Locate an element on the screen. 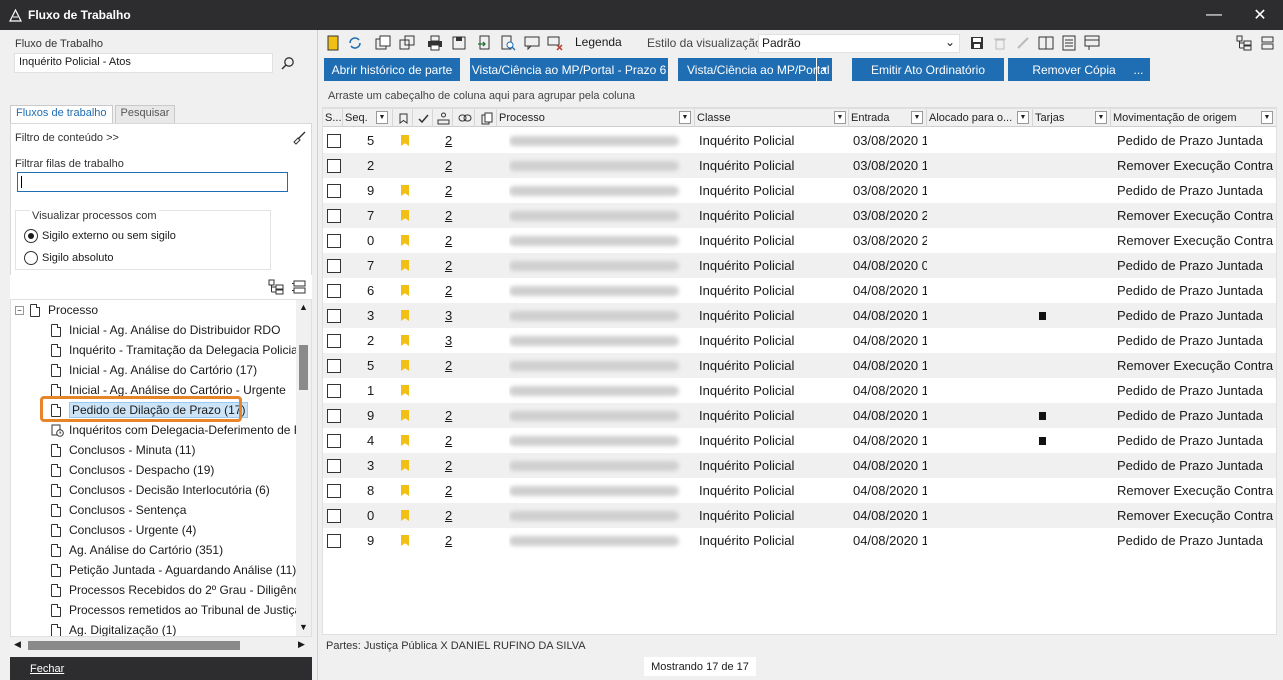 The image size is (1283, 680). dropdown-arrow-icon: ▼ is located at coordinates (824, 69).